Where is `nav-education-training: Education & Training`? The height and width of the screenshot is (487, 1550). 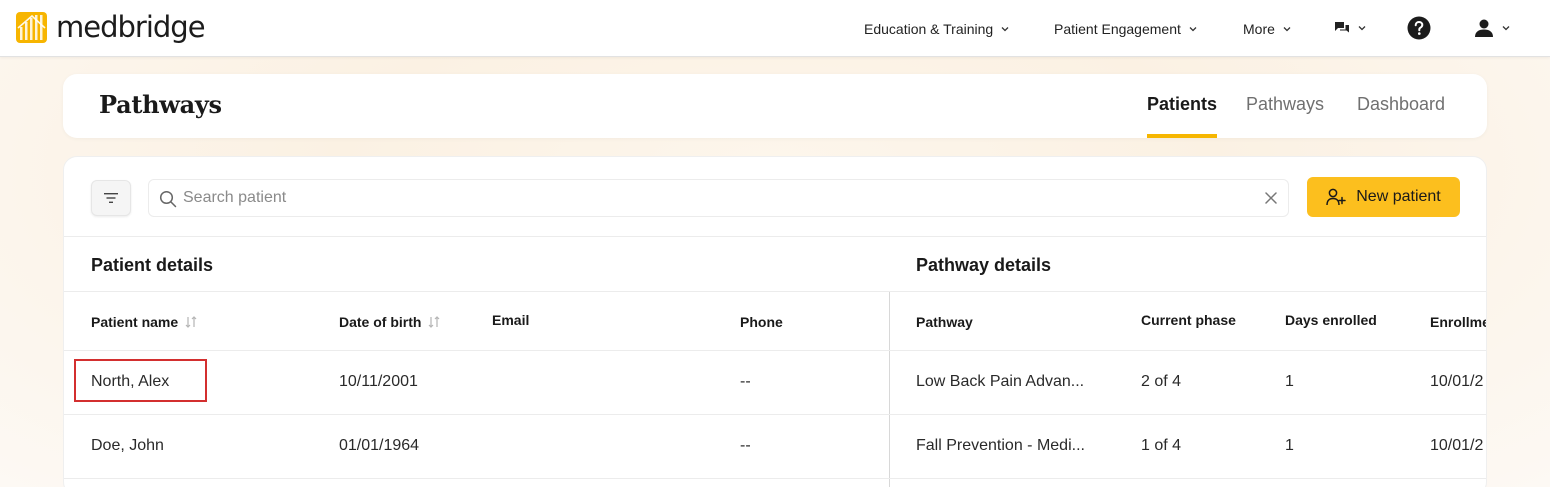
nav-education-training: Education & Training is located at coordinates (937, 29).